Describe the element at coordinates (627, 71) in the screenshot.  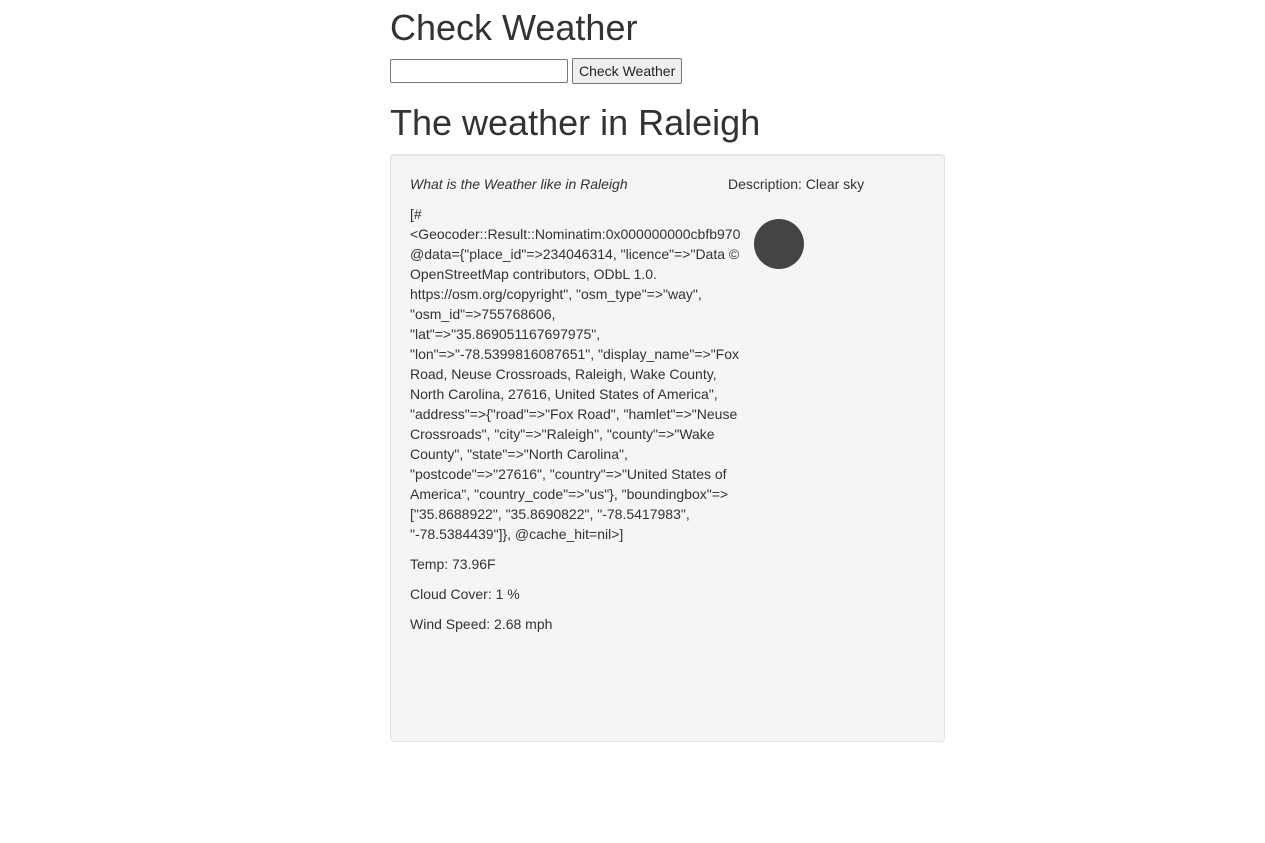
I see `check-weather-button: Check Weather` at that location.